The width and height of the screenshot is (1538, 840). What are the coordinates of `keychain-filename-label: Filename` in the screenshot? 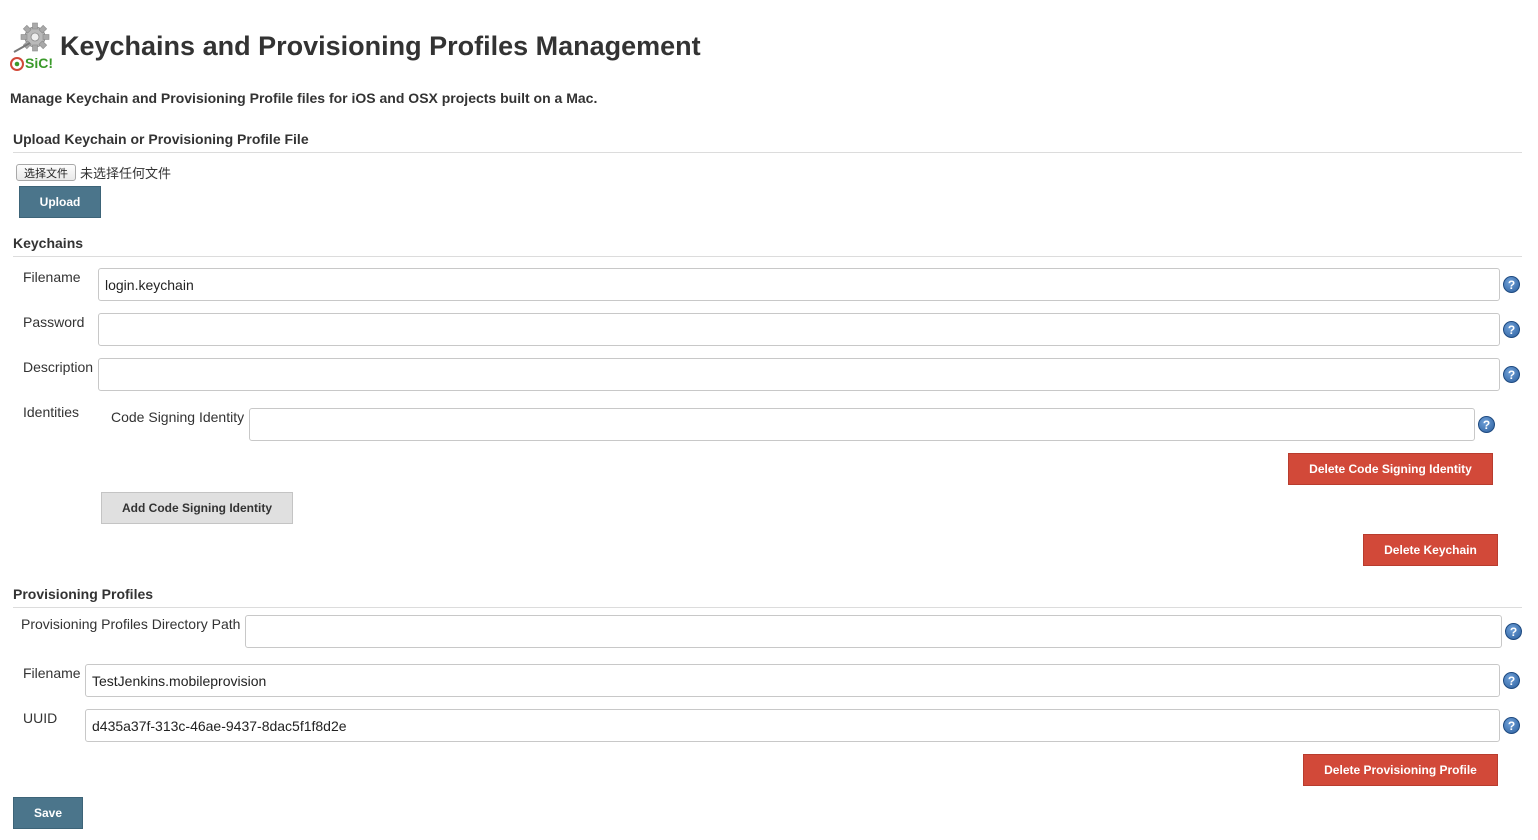 It's located at (52, 277).